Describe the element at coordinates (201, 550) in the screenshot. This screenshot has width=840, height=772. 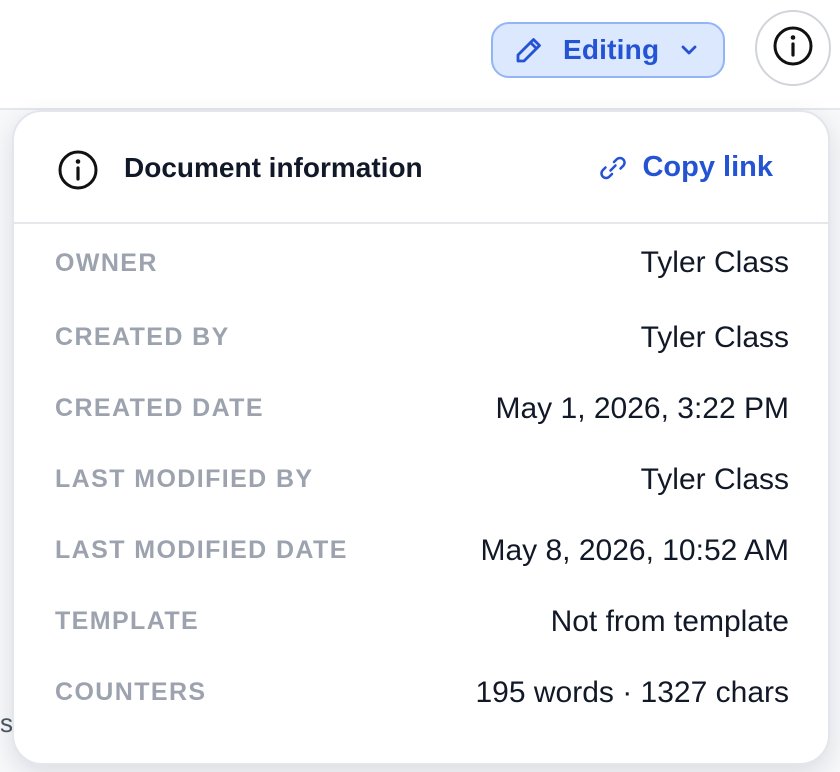
I see `info-key: LAST MODIFIED DATE` at that location.